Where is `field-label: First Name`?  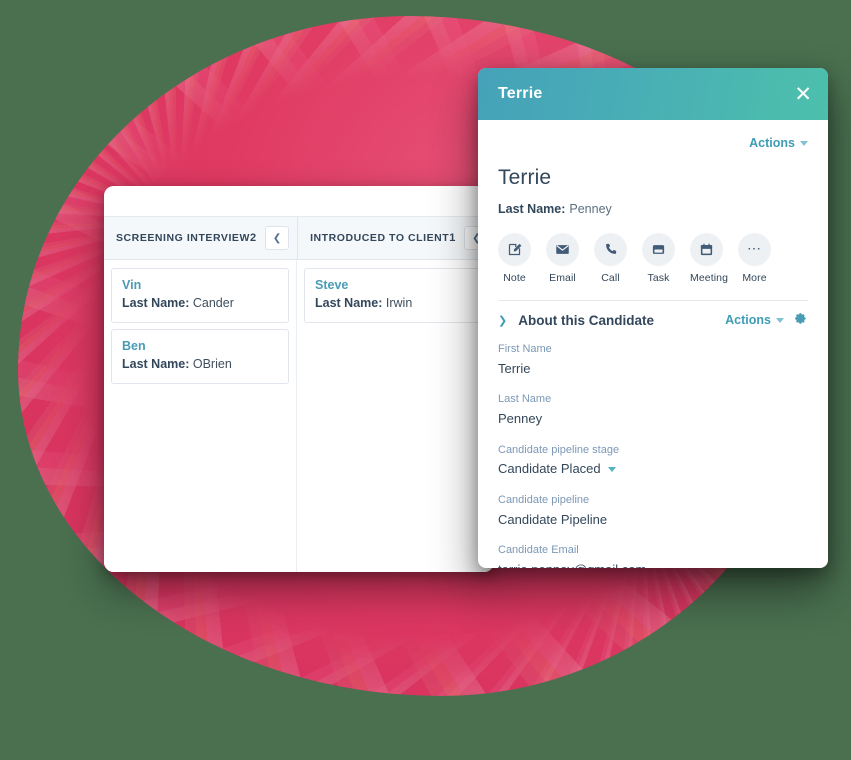
field-label: First Name is located at coordinates (525, 349).